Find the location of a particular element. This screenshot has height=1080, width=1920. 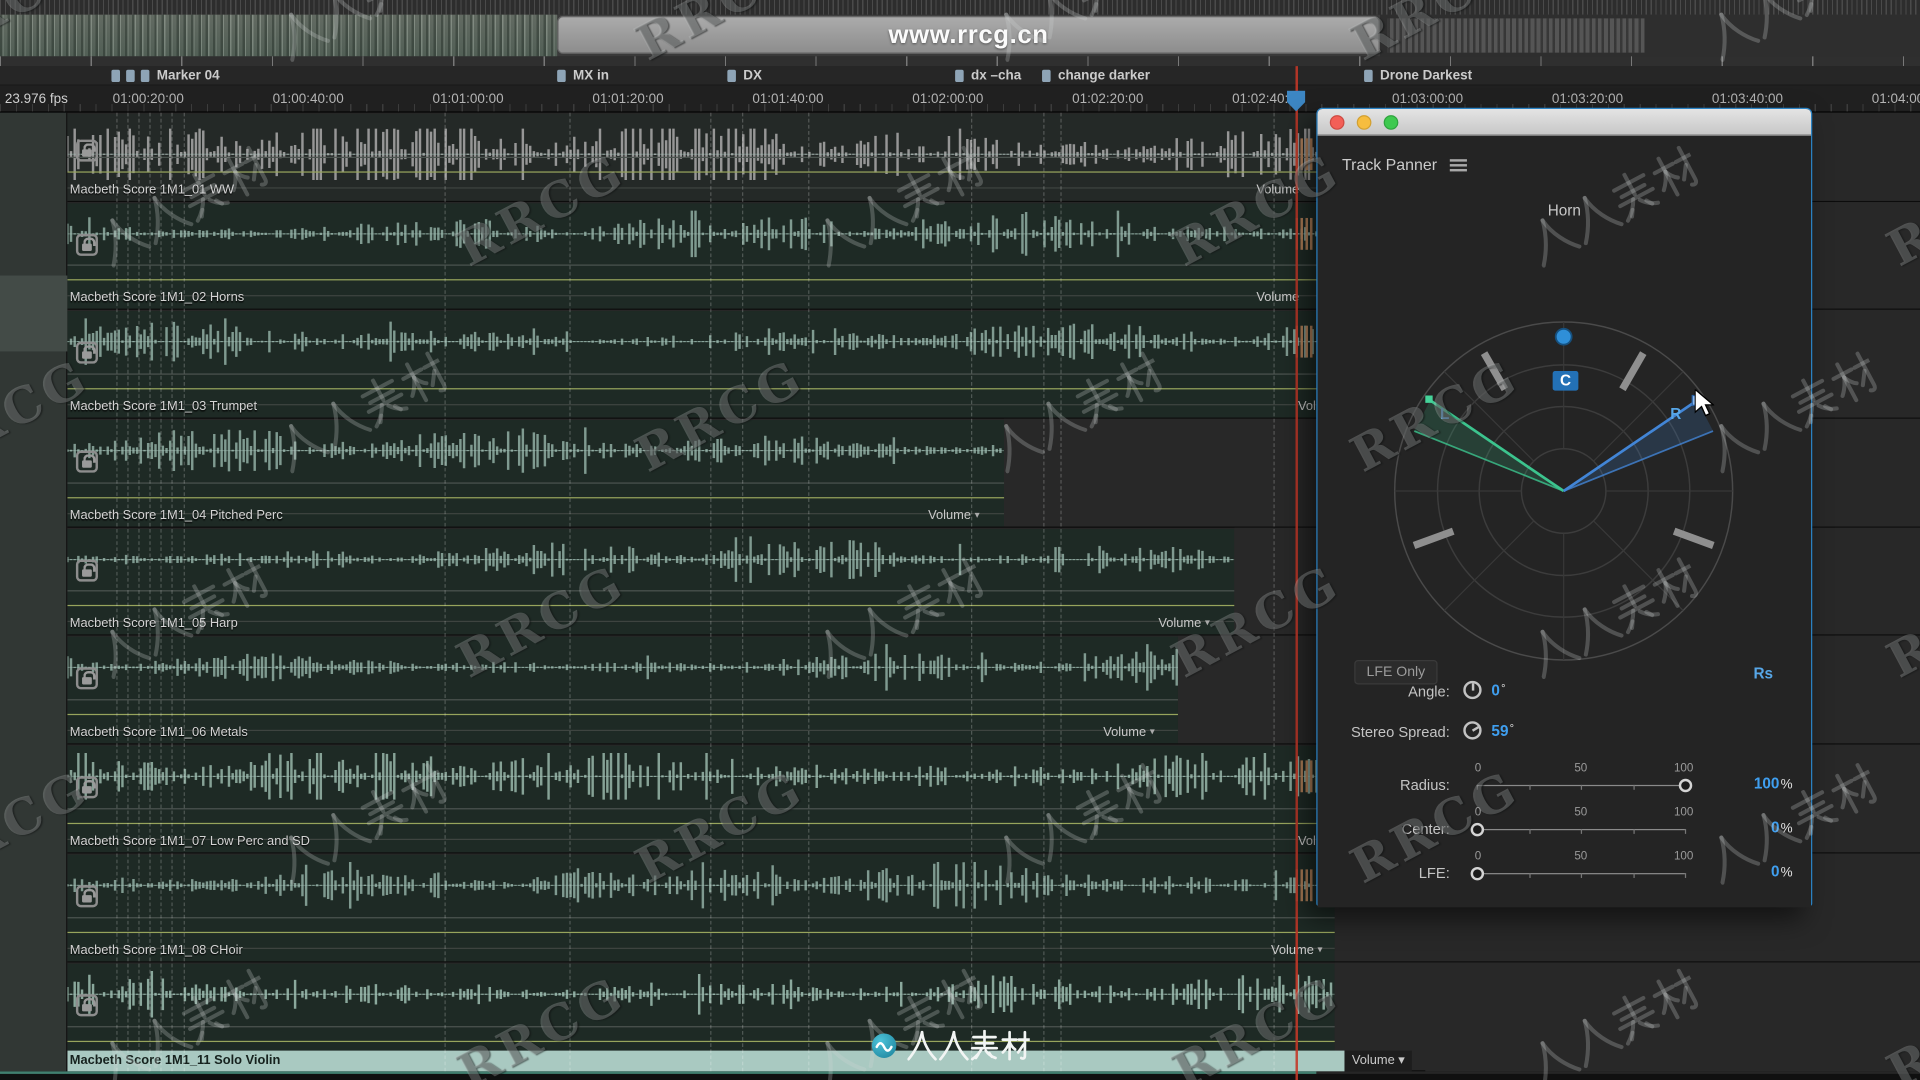

track-row: Macbeth Score 1M1_11 Solo Violin Volume ▾ is located at coordinates (960, 1017).